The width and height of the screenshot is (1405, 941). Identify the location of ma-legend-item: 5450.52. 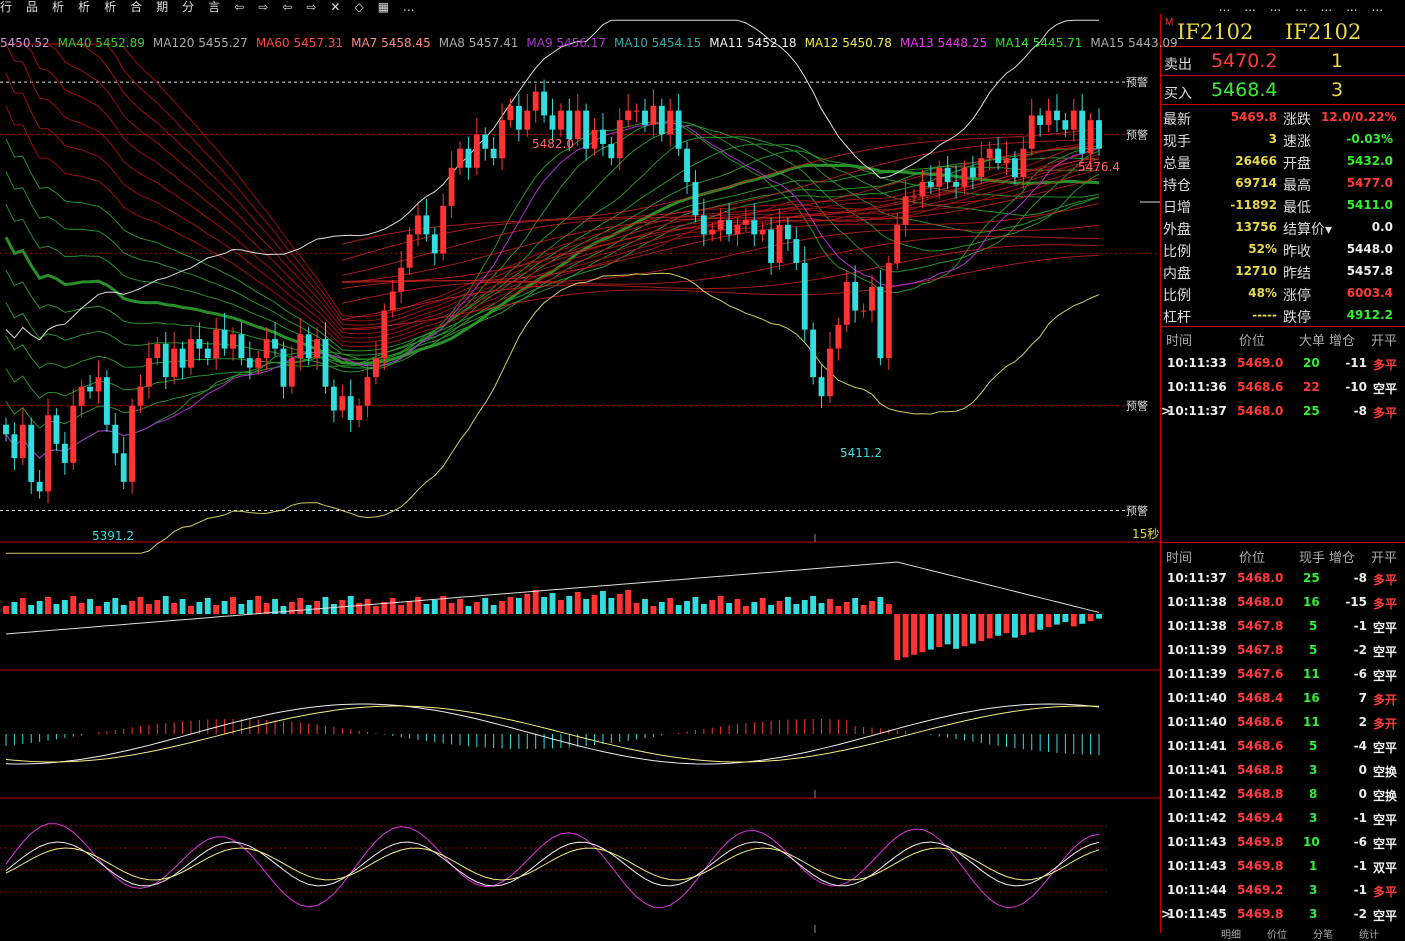
(25, 43).